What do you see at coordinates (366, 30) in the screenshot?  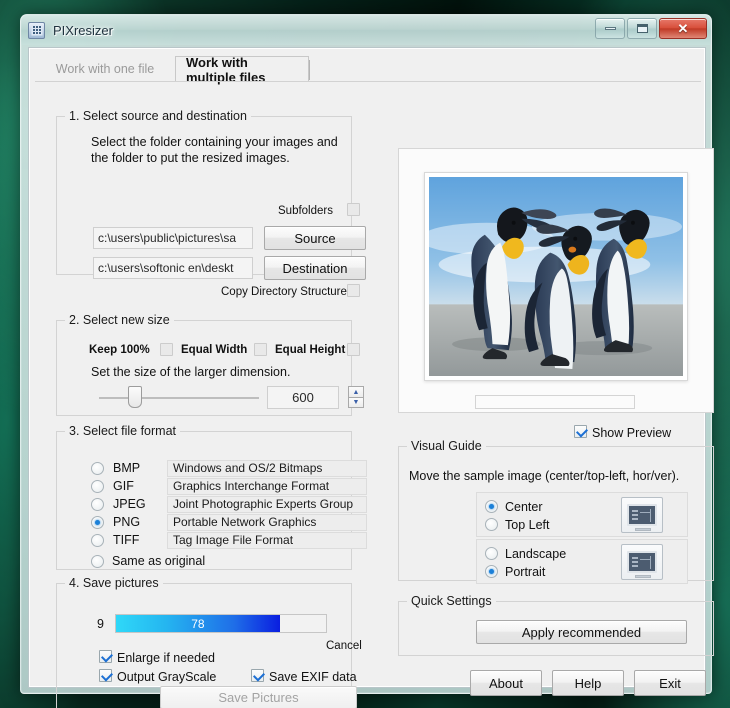 I see `title-bar: PIXresizer ✕` at bounding box center [366, 30].